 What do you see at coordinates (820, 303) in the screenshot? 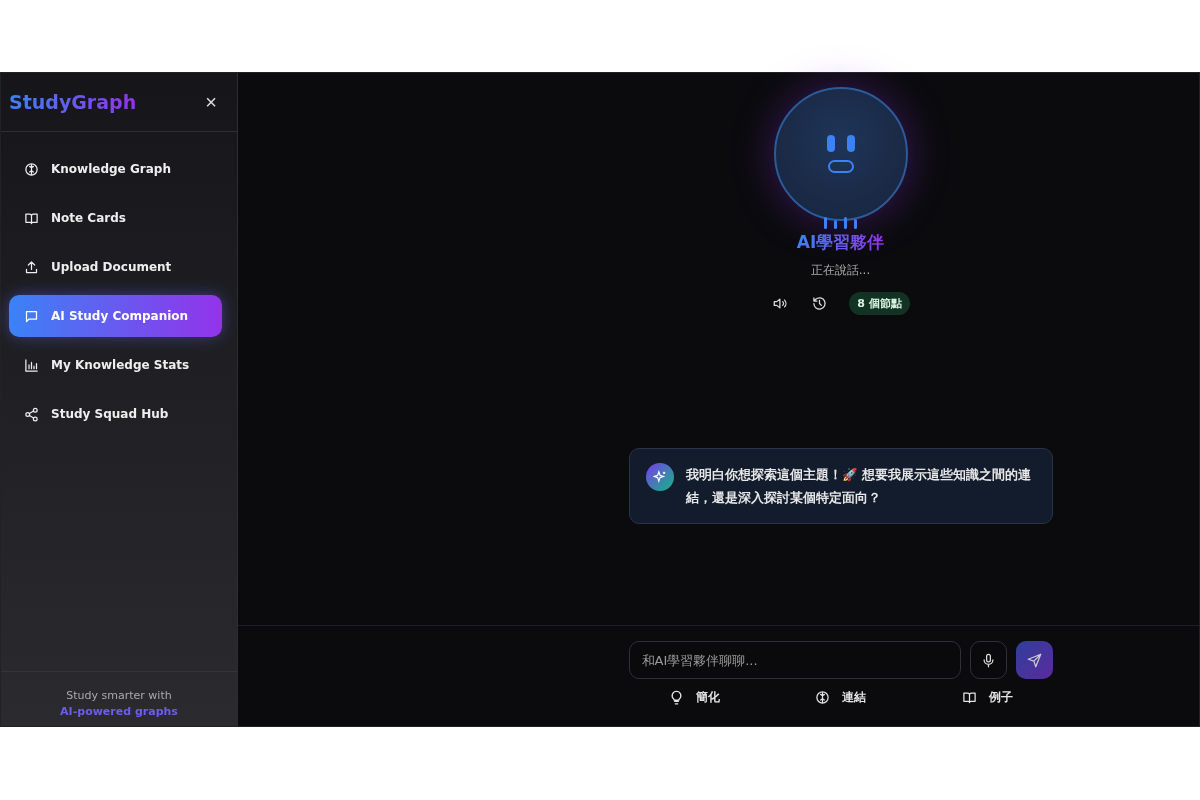
I see `history-icon` at bounding box center [820, 303].